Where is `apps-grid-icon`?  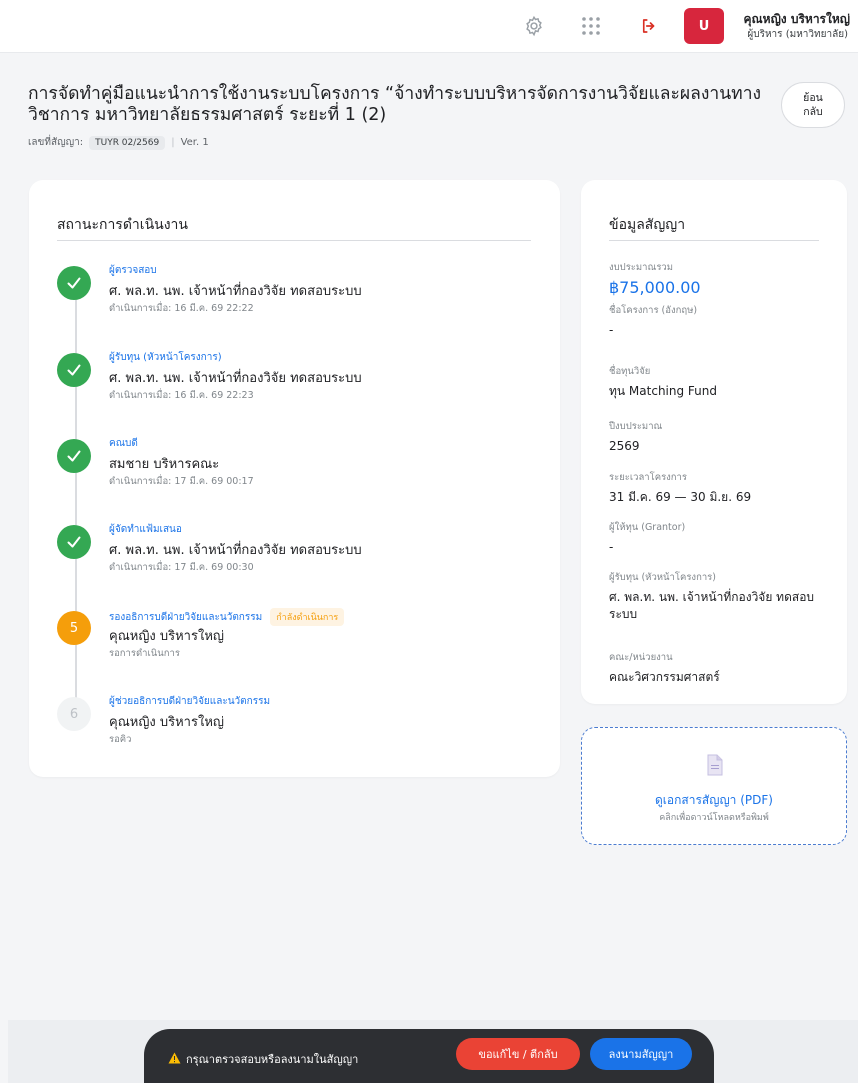
apps-grid-icon is located at coordinates (591, 26).